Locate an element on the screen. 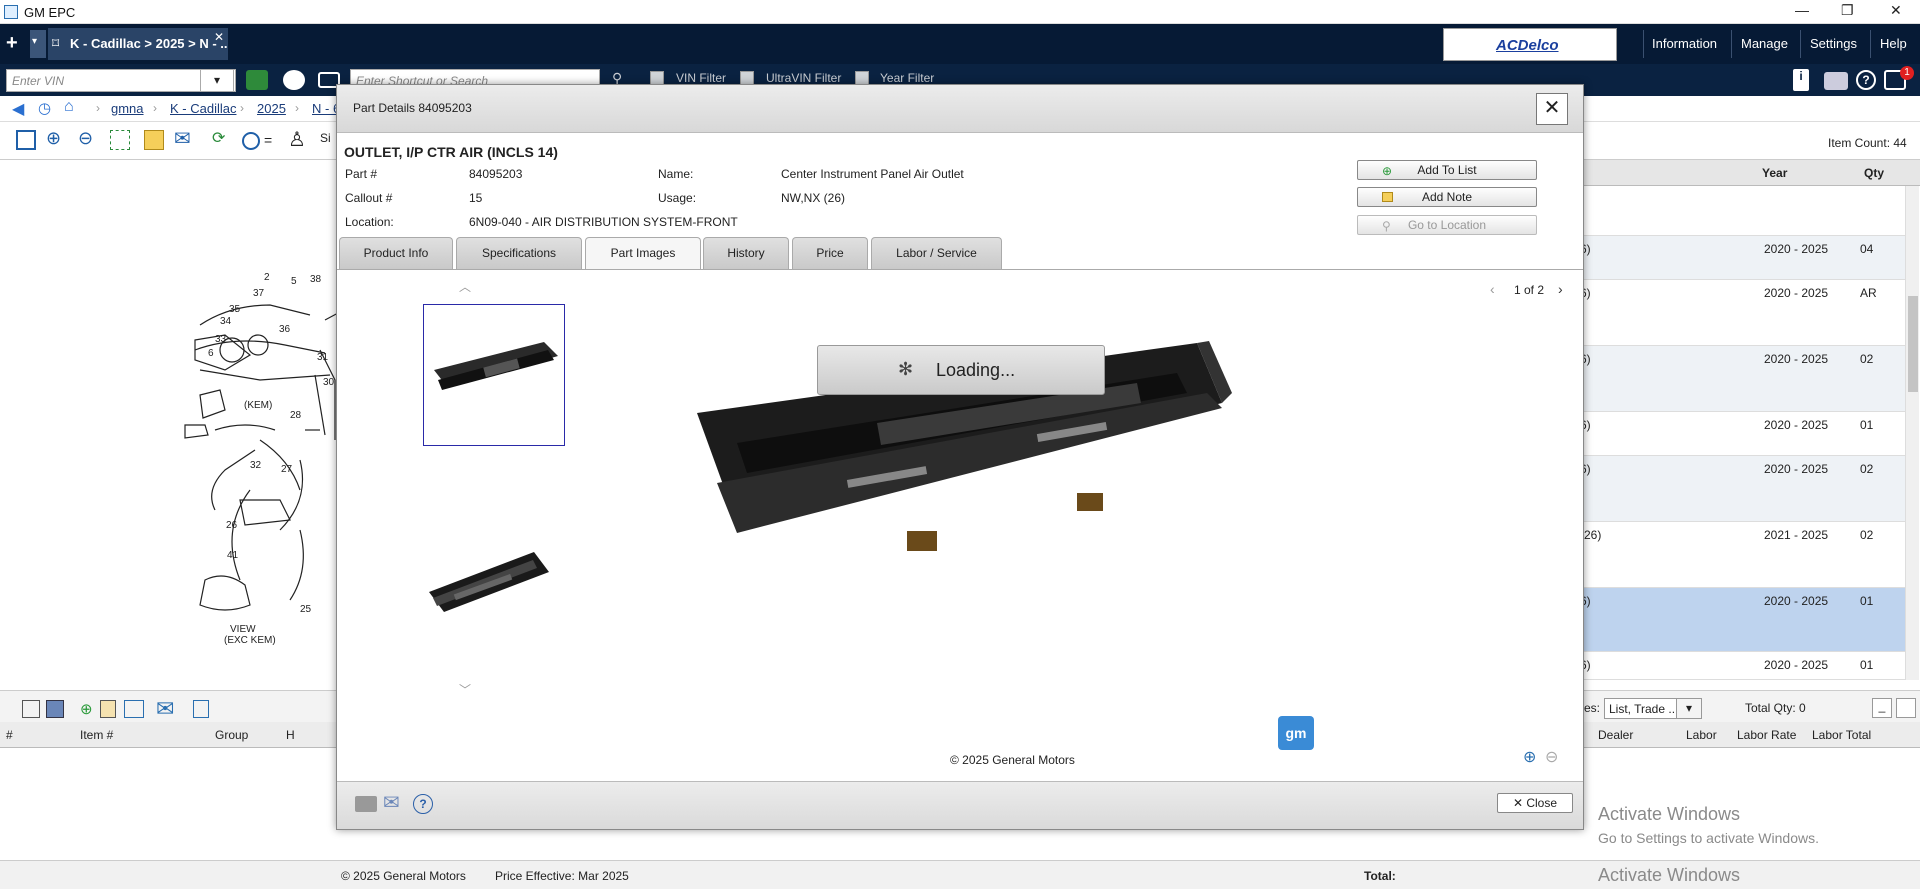 This screenshot has width=1920, height=889. vehicle-icon is located at coordinates (257, 80).